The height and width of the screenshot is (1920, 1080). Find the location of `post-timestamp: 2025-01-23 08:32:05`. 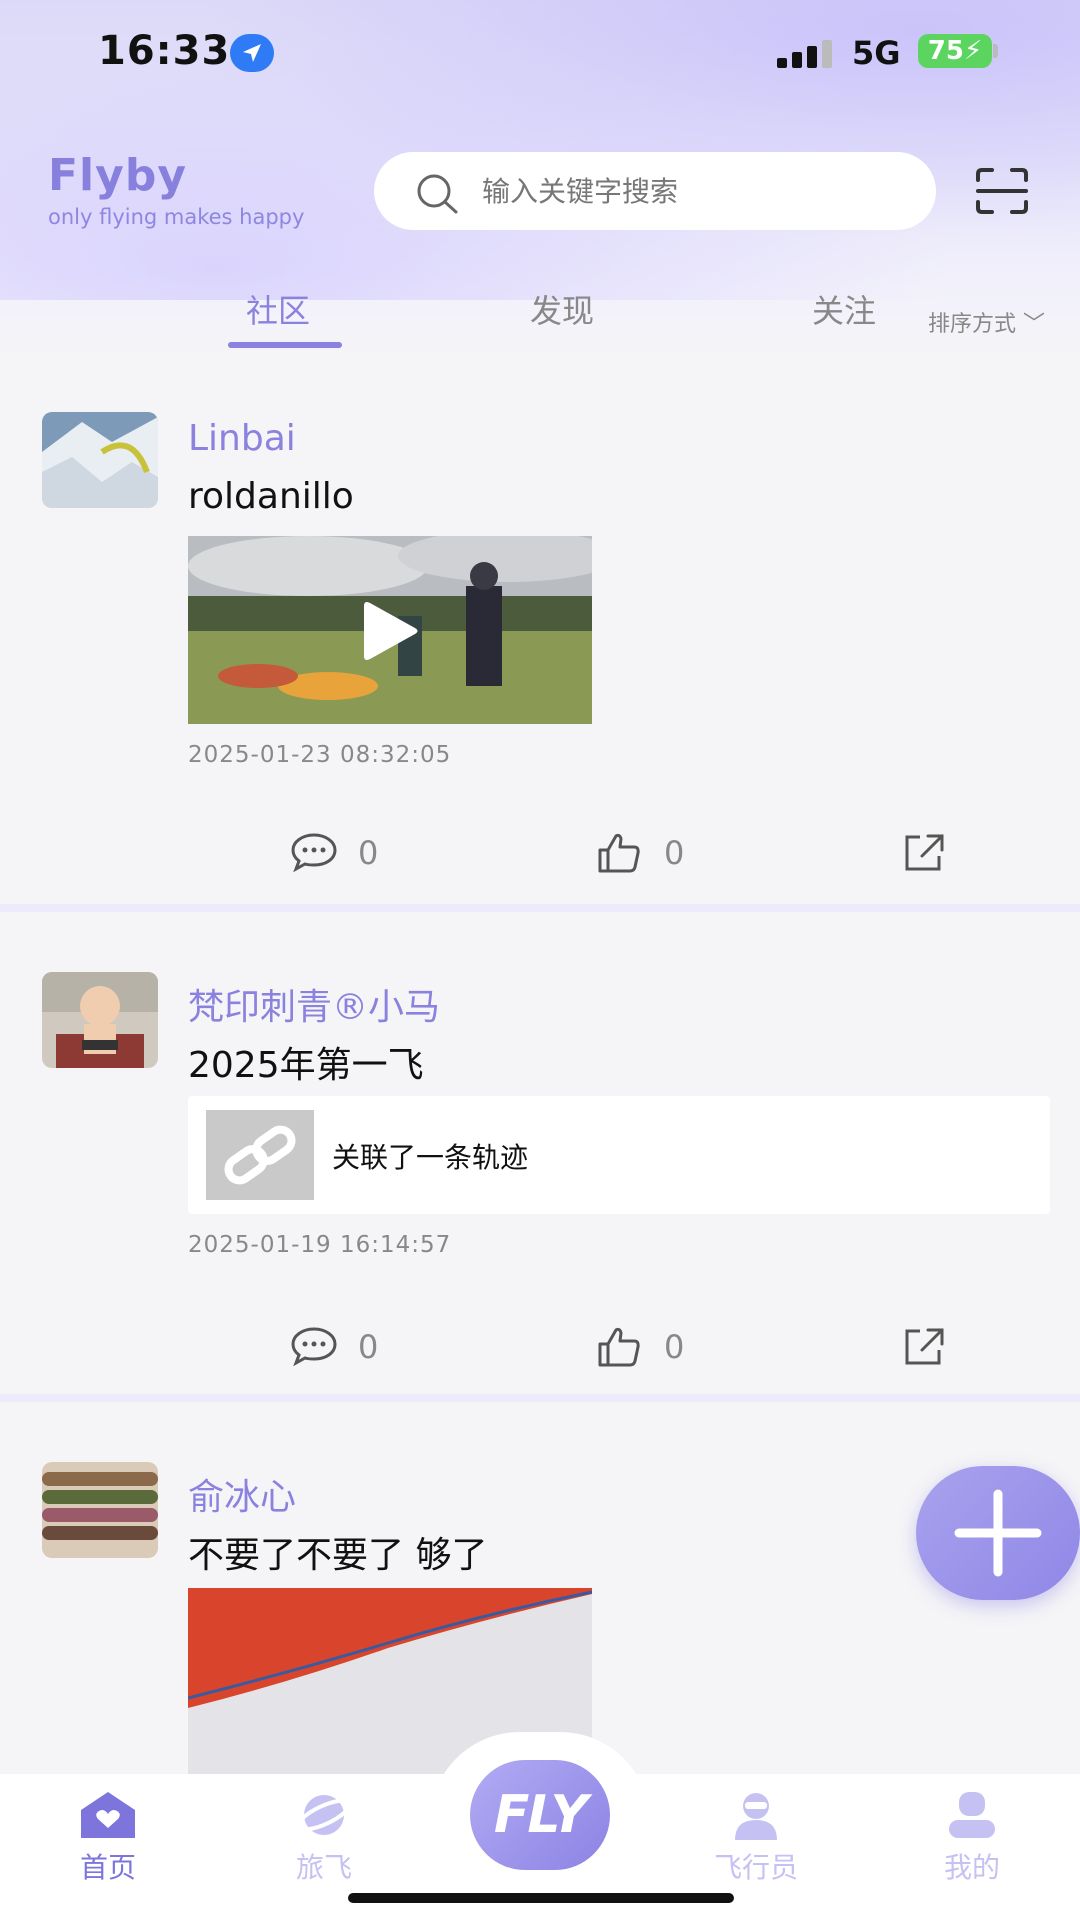

post-timestamp: 2025-01-23 08:32:05 is located at coordinates (320, 755).